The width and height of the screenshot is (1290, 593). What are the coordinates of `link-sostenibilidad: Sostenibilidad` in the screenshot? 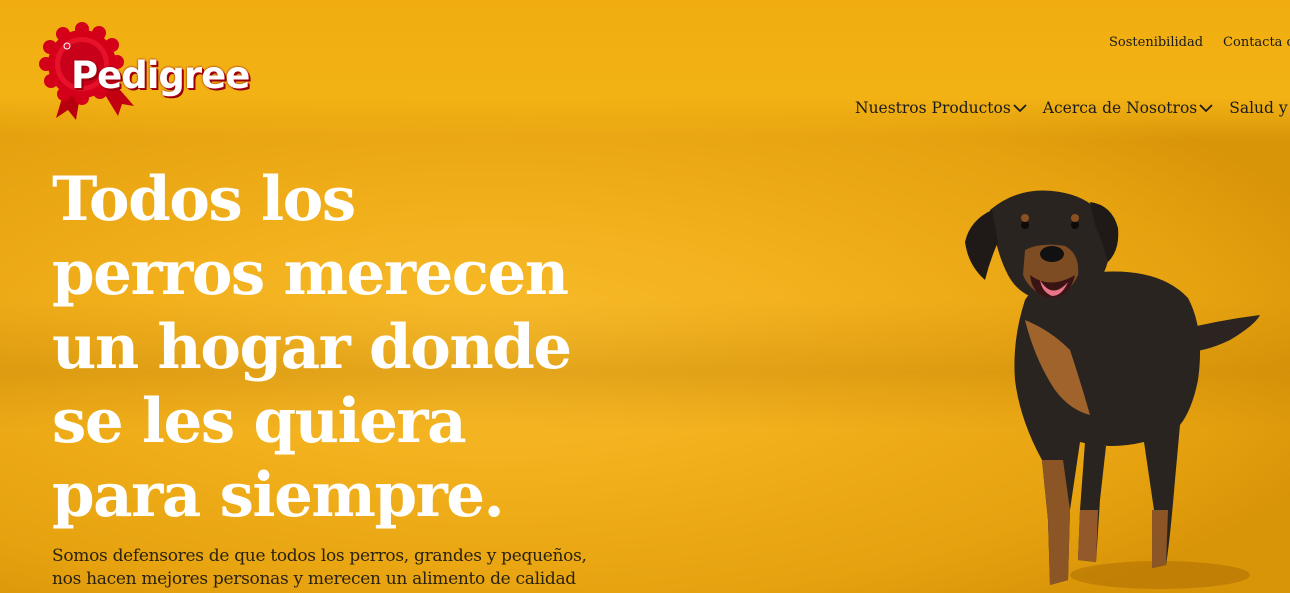 It's located at (1156, 42).